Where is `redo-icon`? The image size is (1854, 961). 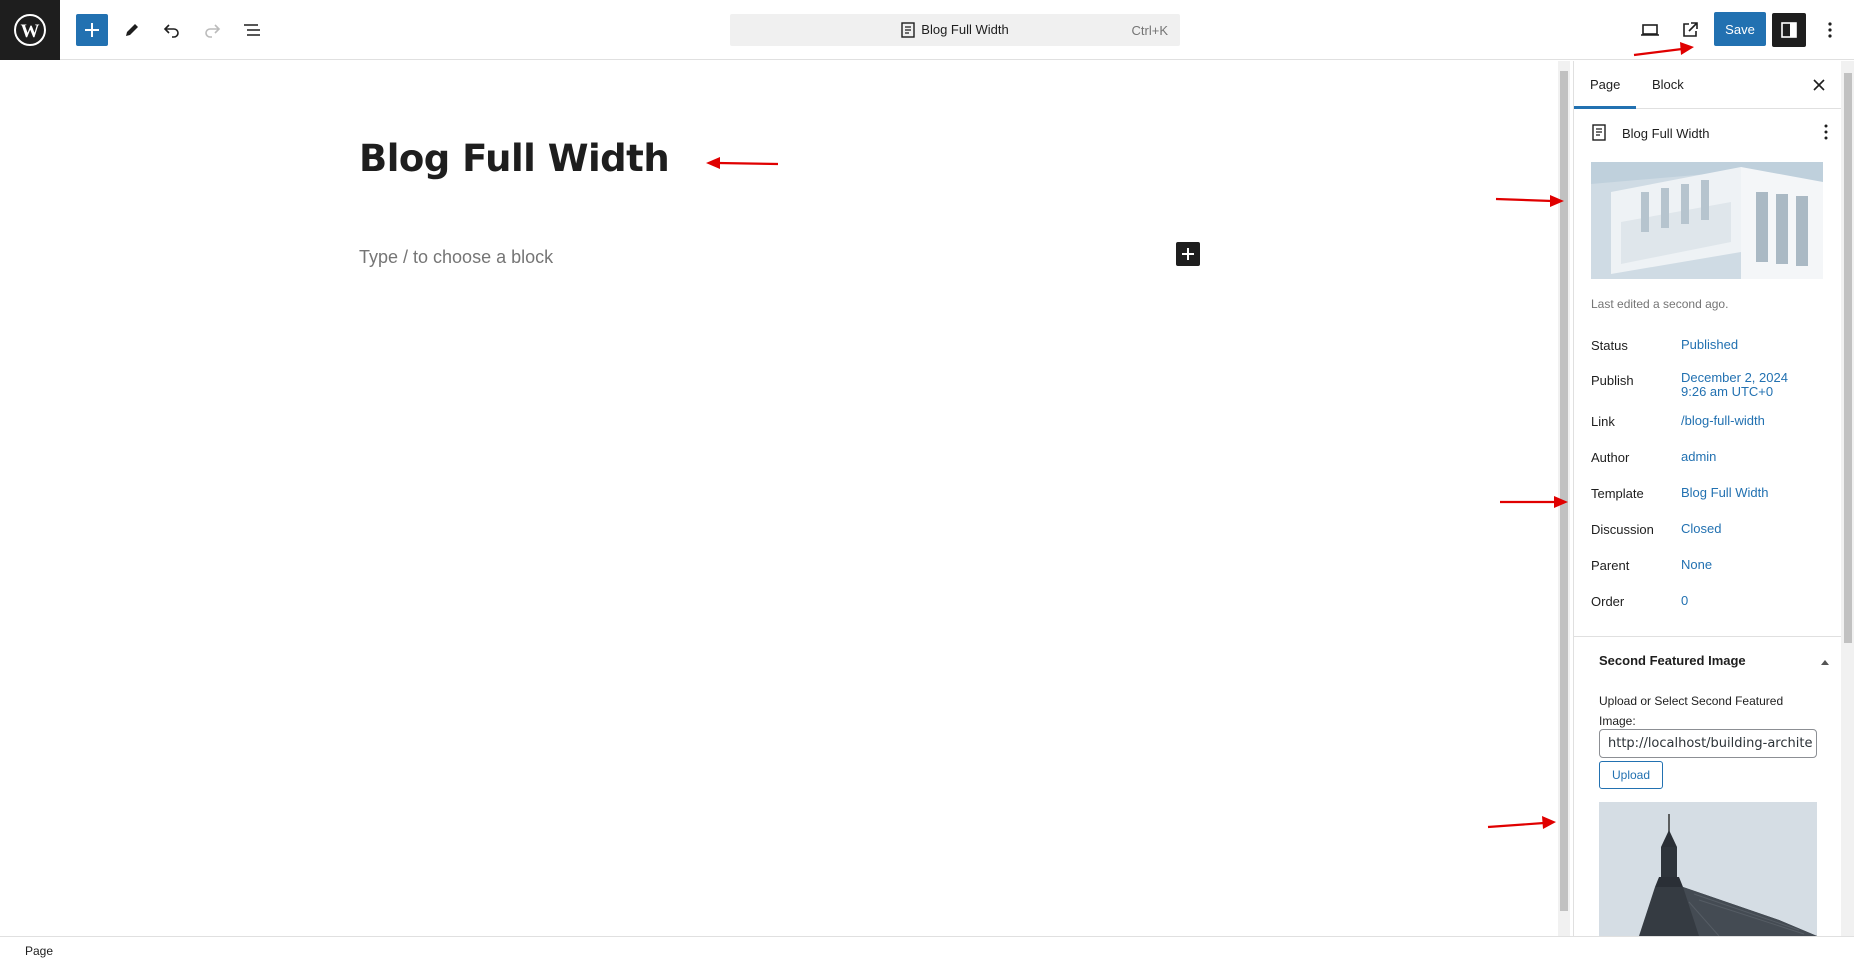
redo-icon is located at coordinates (213, 31).